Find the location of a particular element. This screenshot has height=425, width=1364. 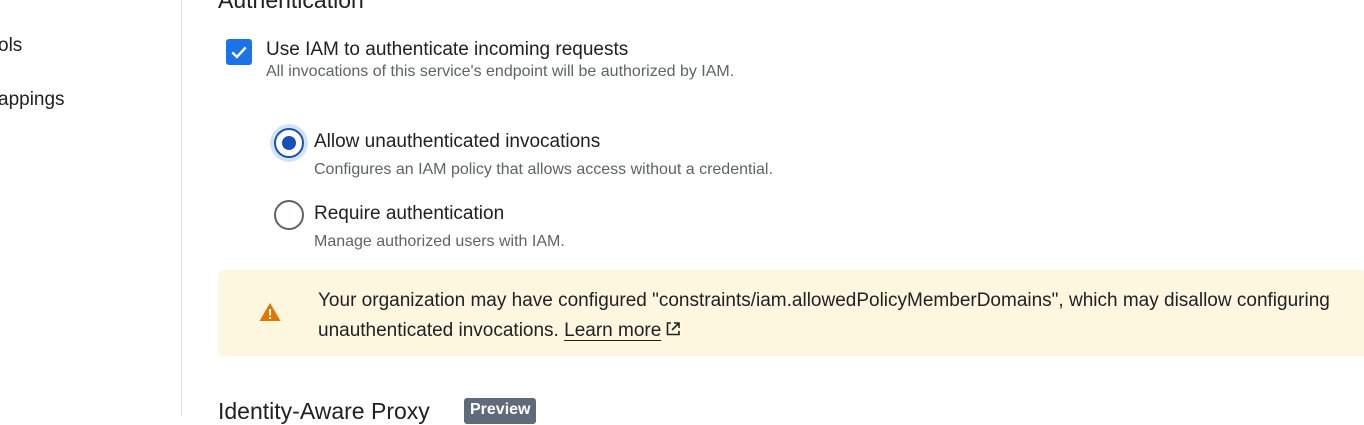

require-auth-description: Manage authorized users with IAM. is located at coordinates (439, 241).